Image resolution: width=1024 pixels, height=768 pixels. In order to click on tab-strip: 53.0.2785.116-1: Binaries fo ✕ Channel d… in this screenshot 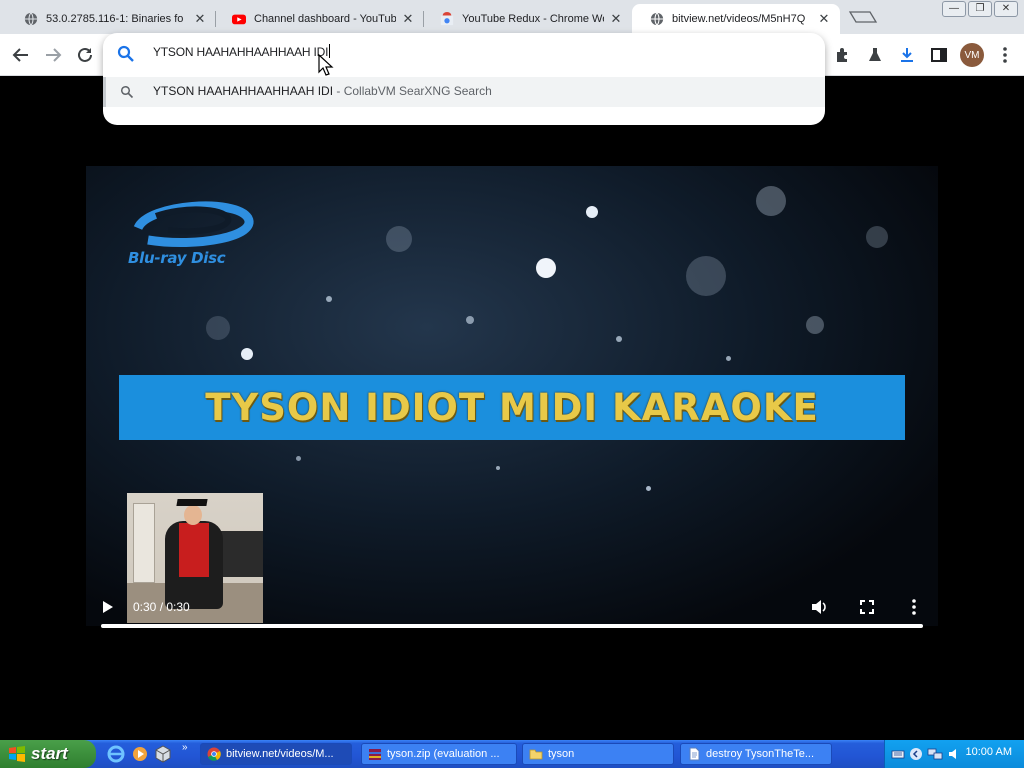, I will do `click(512, 17)`.